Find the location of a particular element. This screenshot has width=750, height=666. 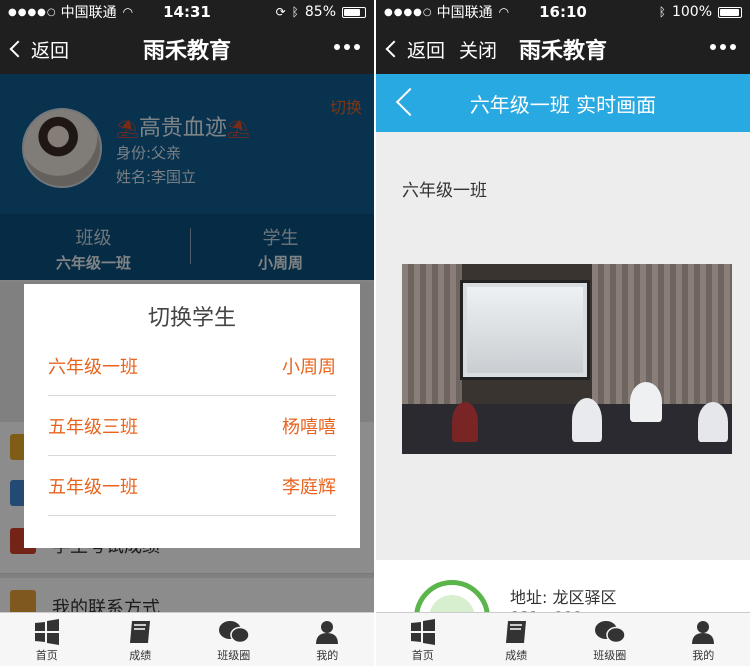

live-header: 六年级一班 实时画面 is located at coordinates (563, 103).